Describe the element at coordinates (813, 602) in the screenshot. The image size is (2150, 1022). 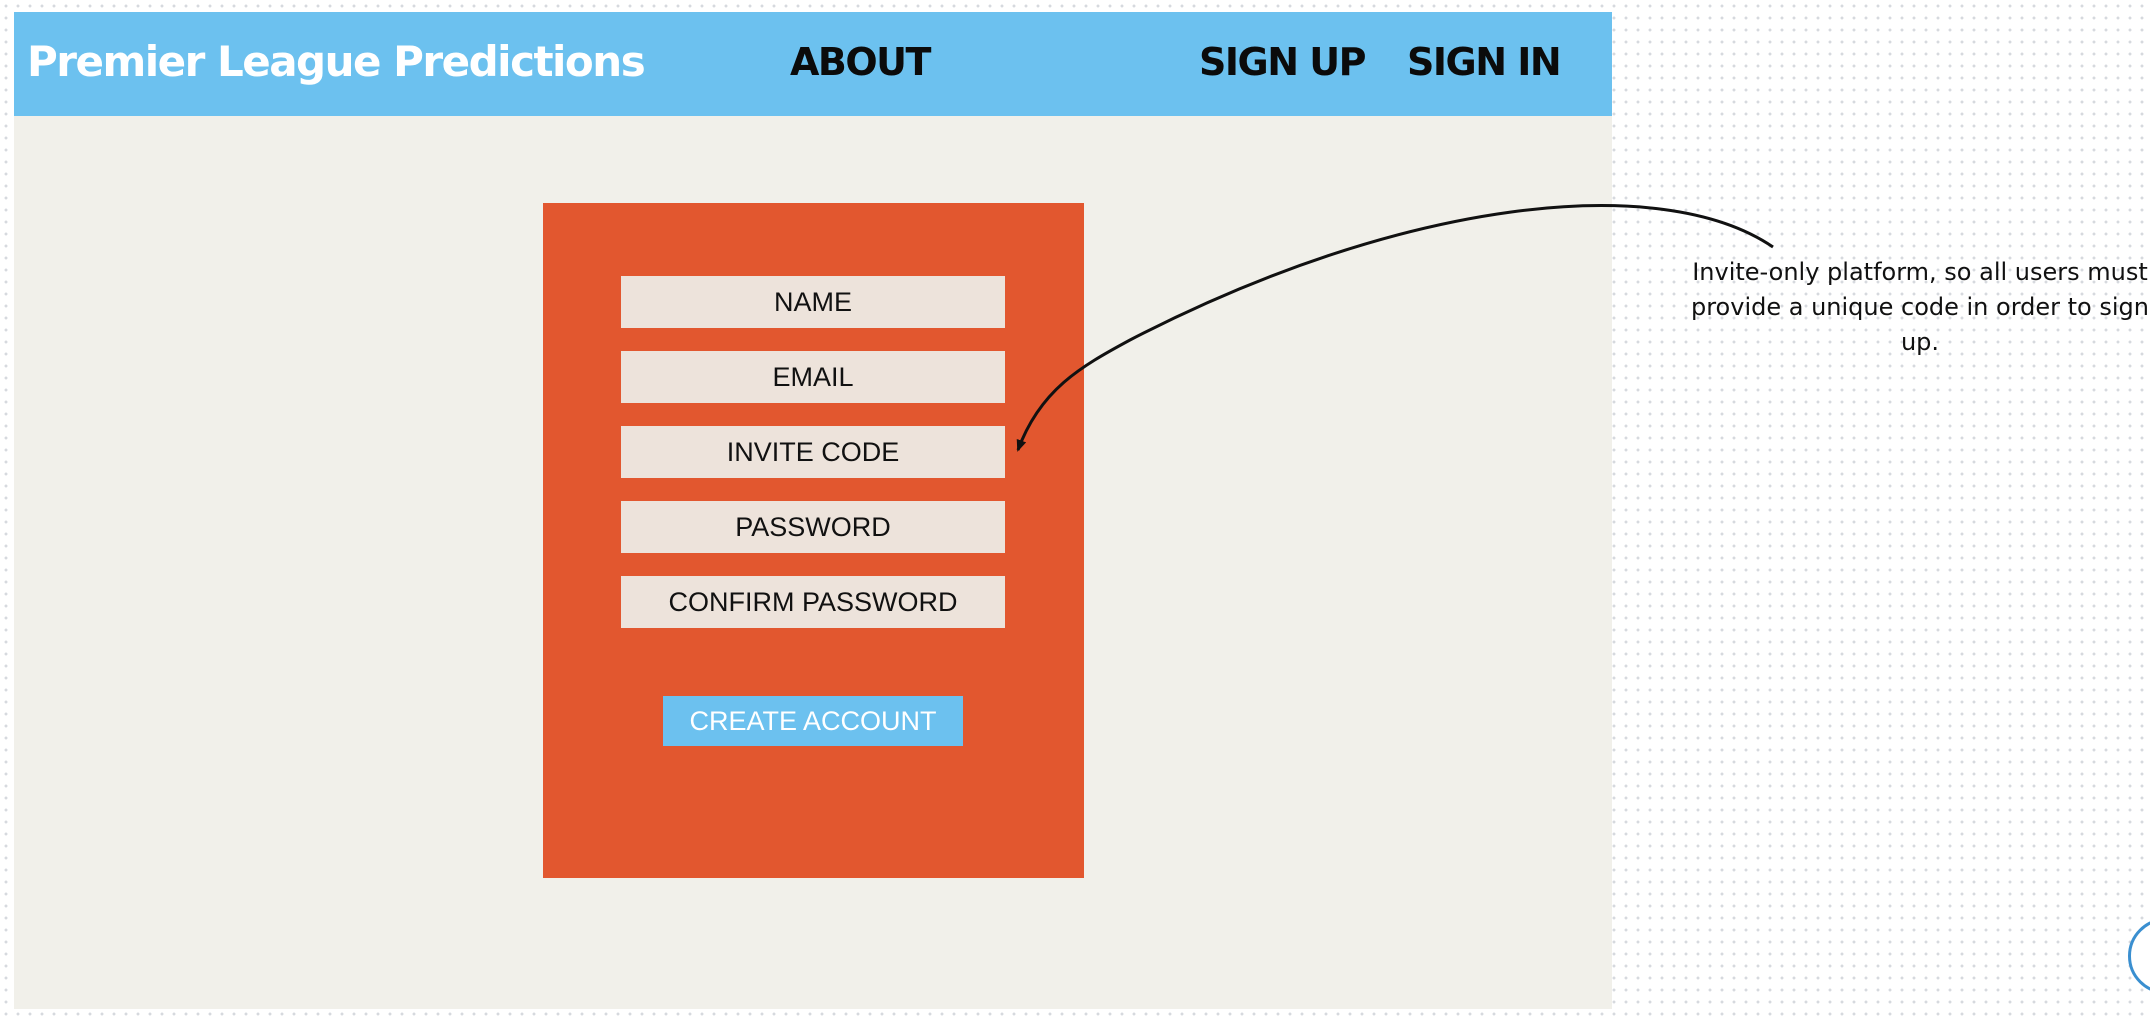
I see `confirm-password-field: CONFIRM PASSWORD` at that location.